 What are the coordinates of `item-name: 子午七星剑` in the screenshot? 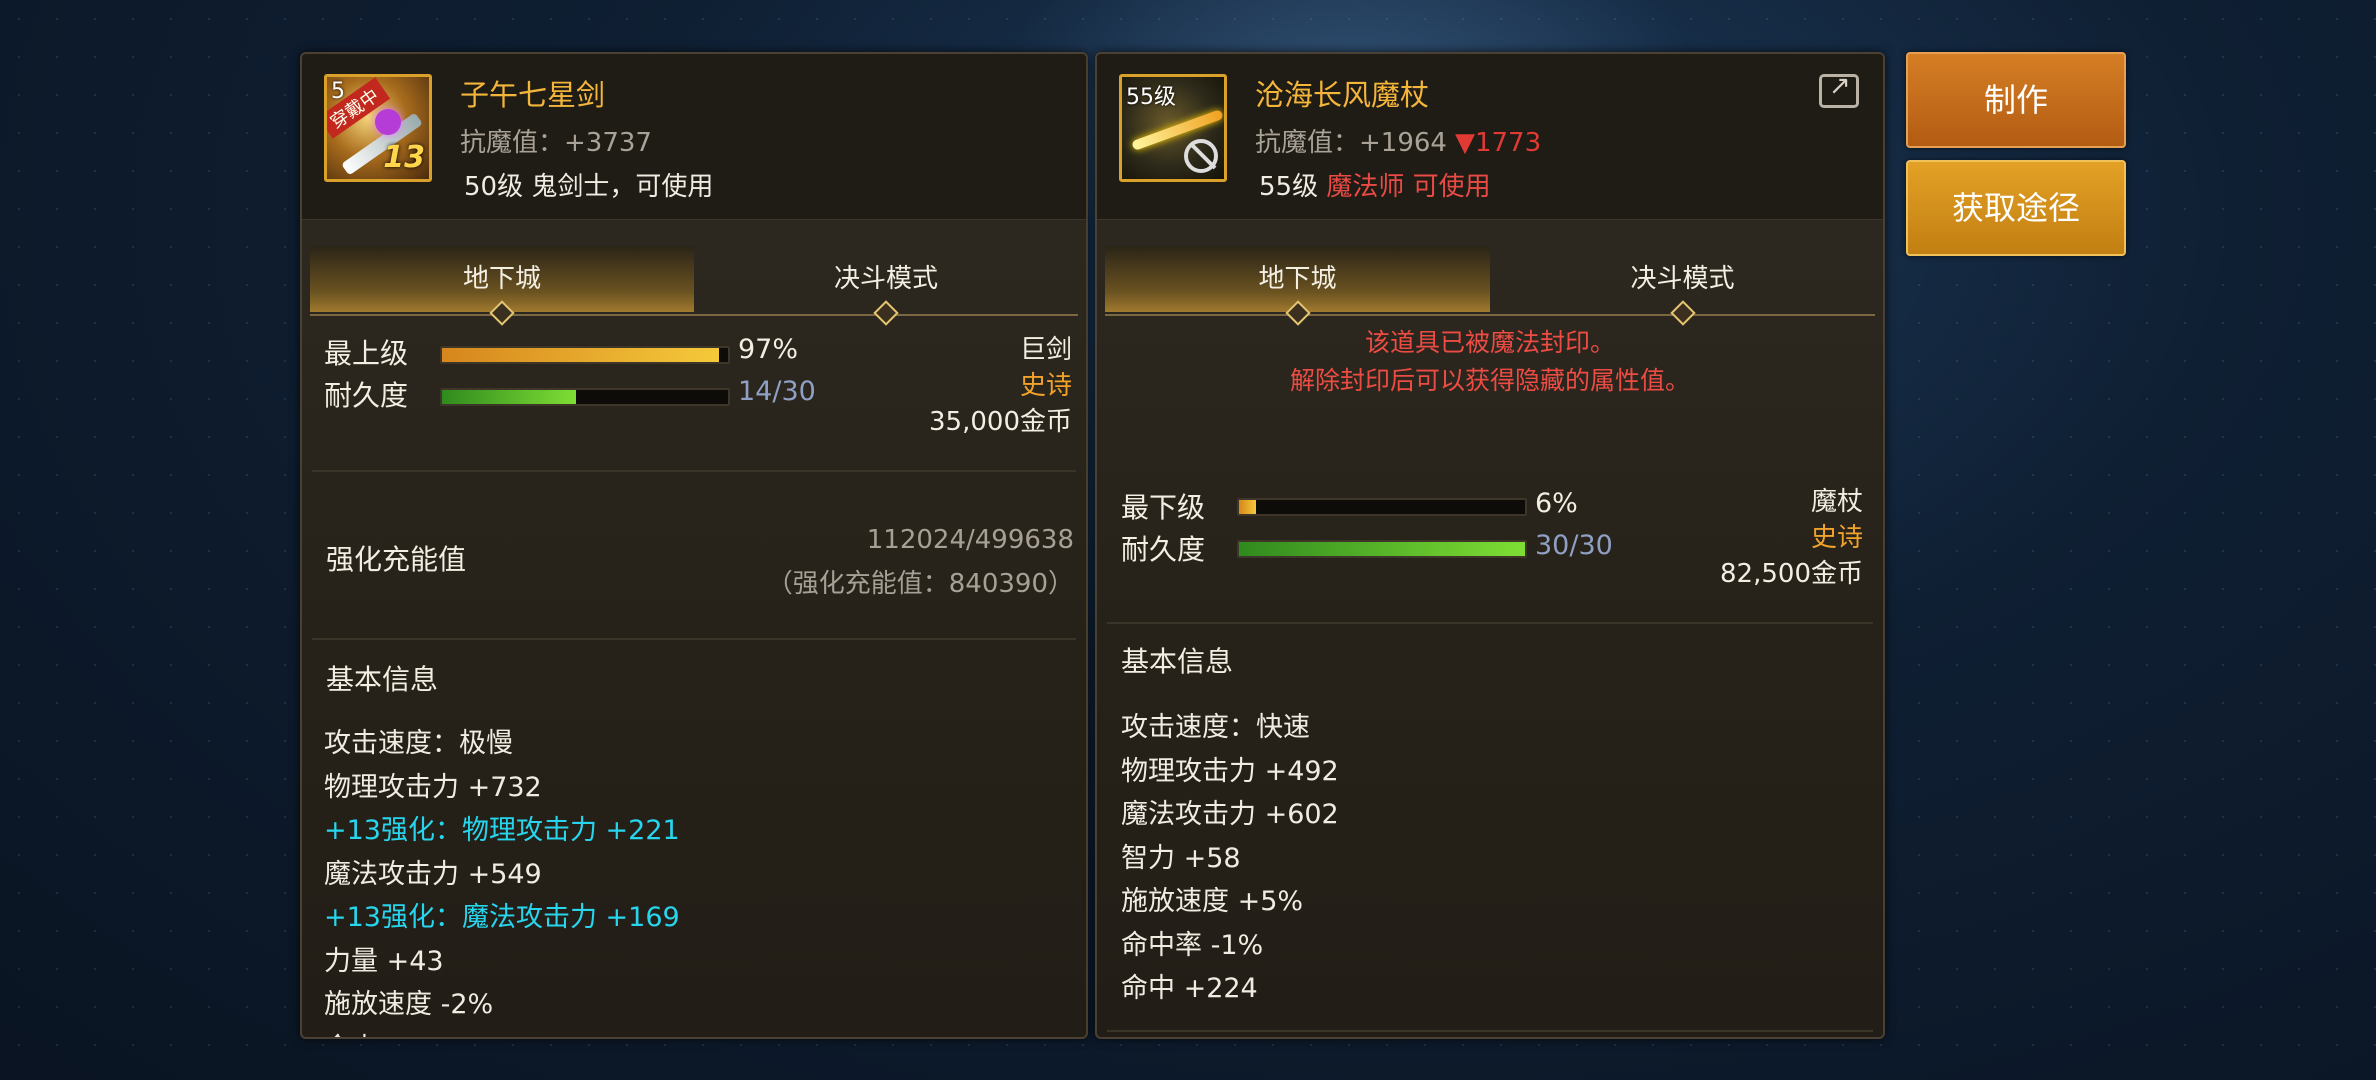 It's located at (533, 95).